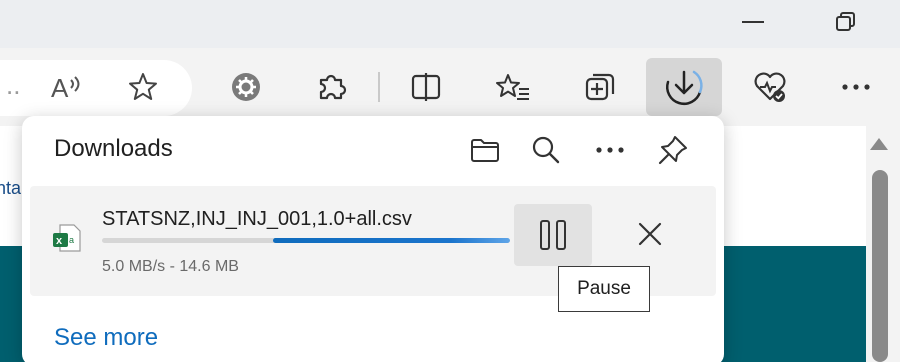 Image resolution: width=900 pixels, height=362 pixels. I want to click on open-folder-icon, so click(485, 150).